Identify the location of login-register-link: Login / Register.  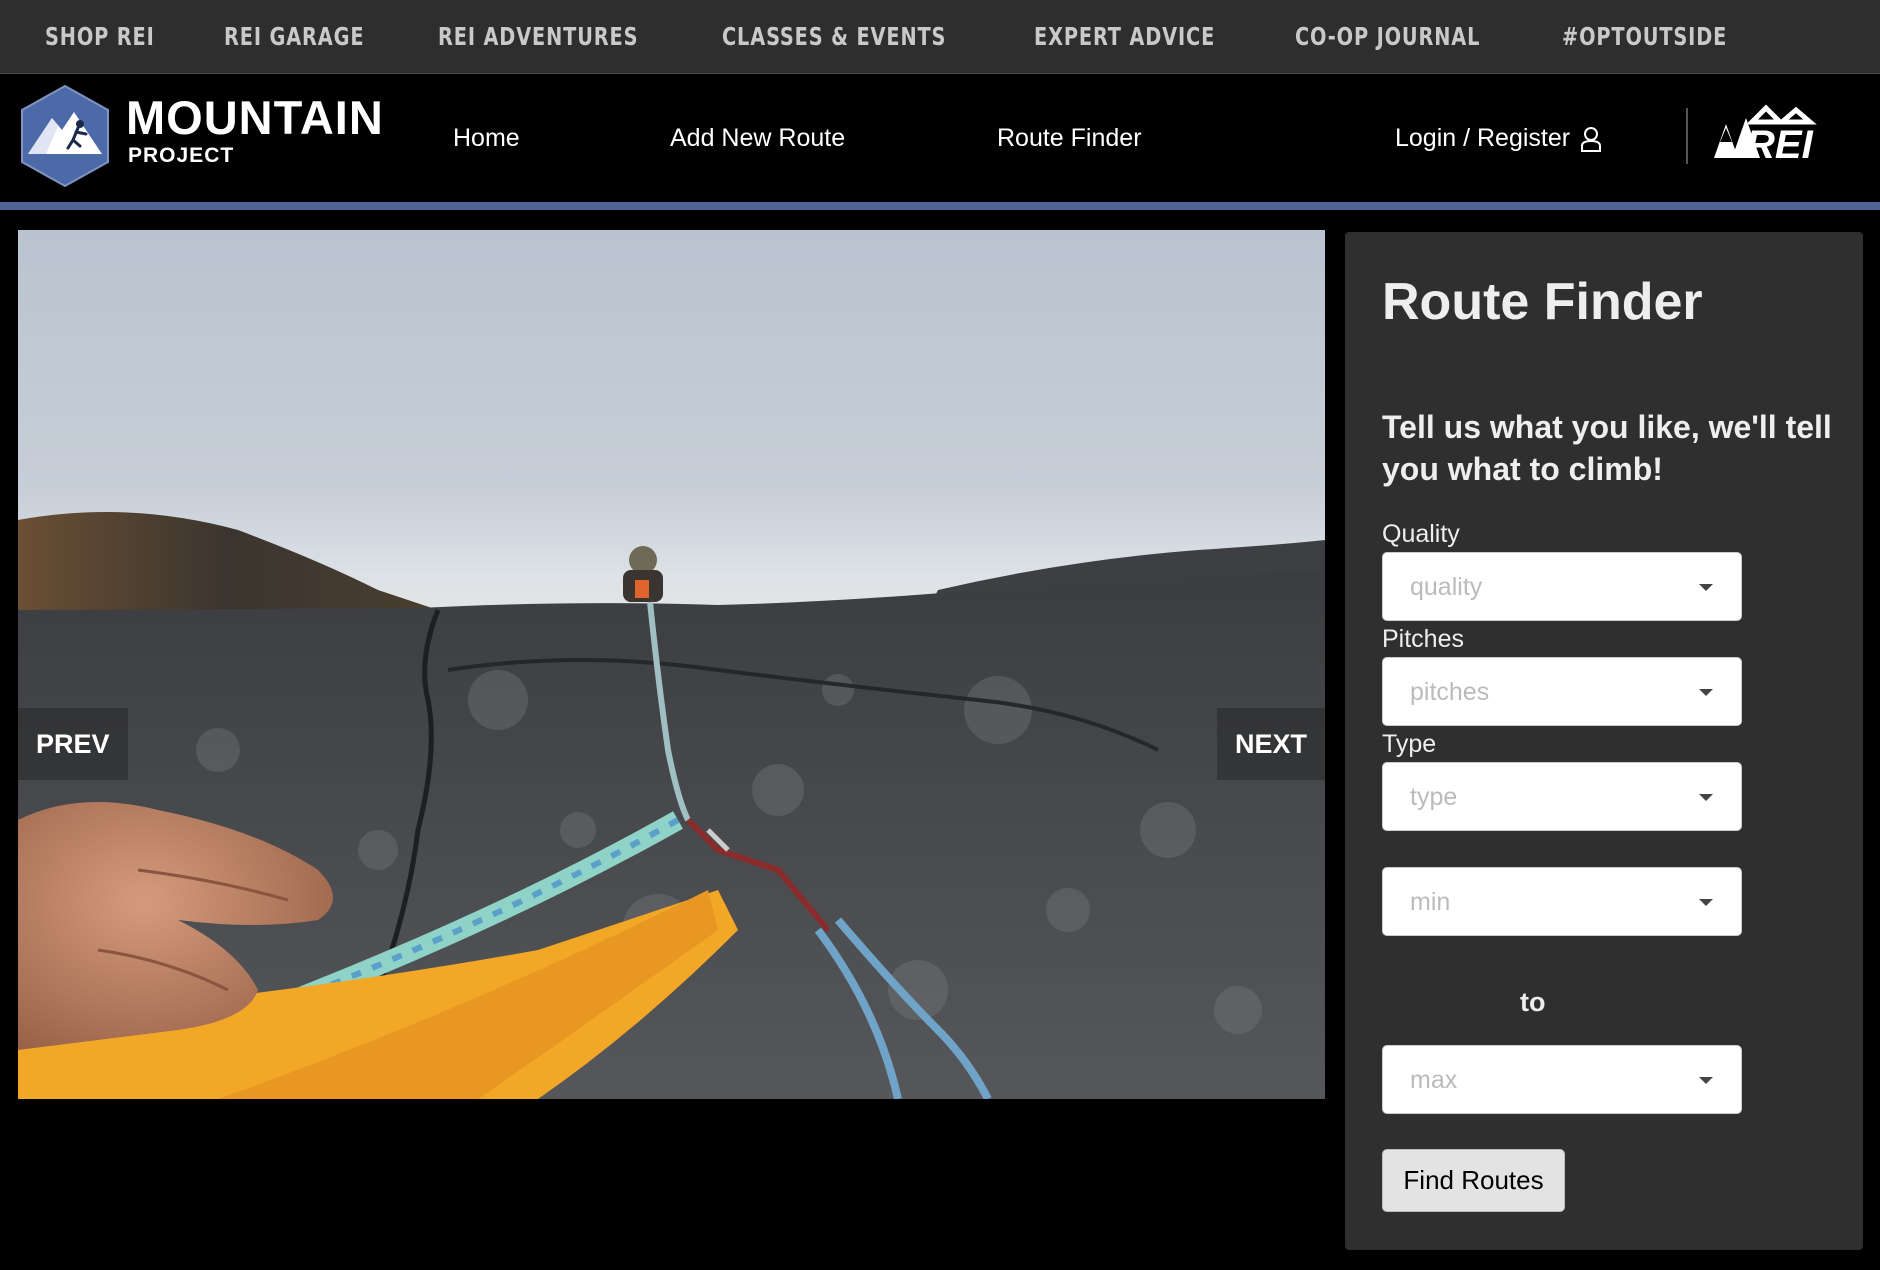
(1498, 138).